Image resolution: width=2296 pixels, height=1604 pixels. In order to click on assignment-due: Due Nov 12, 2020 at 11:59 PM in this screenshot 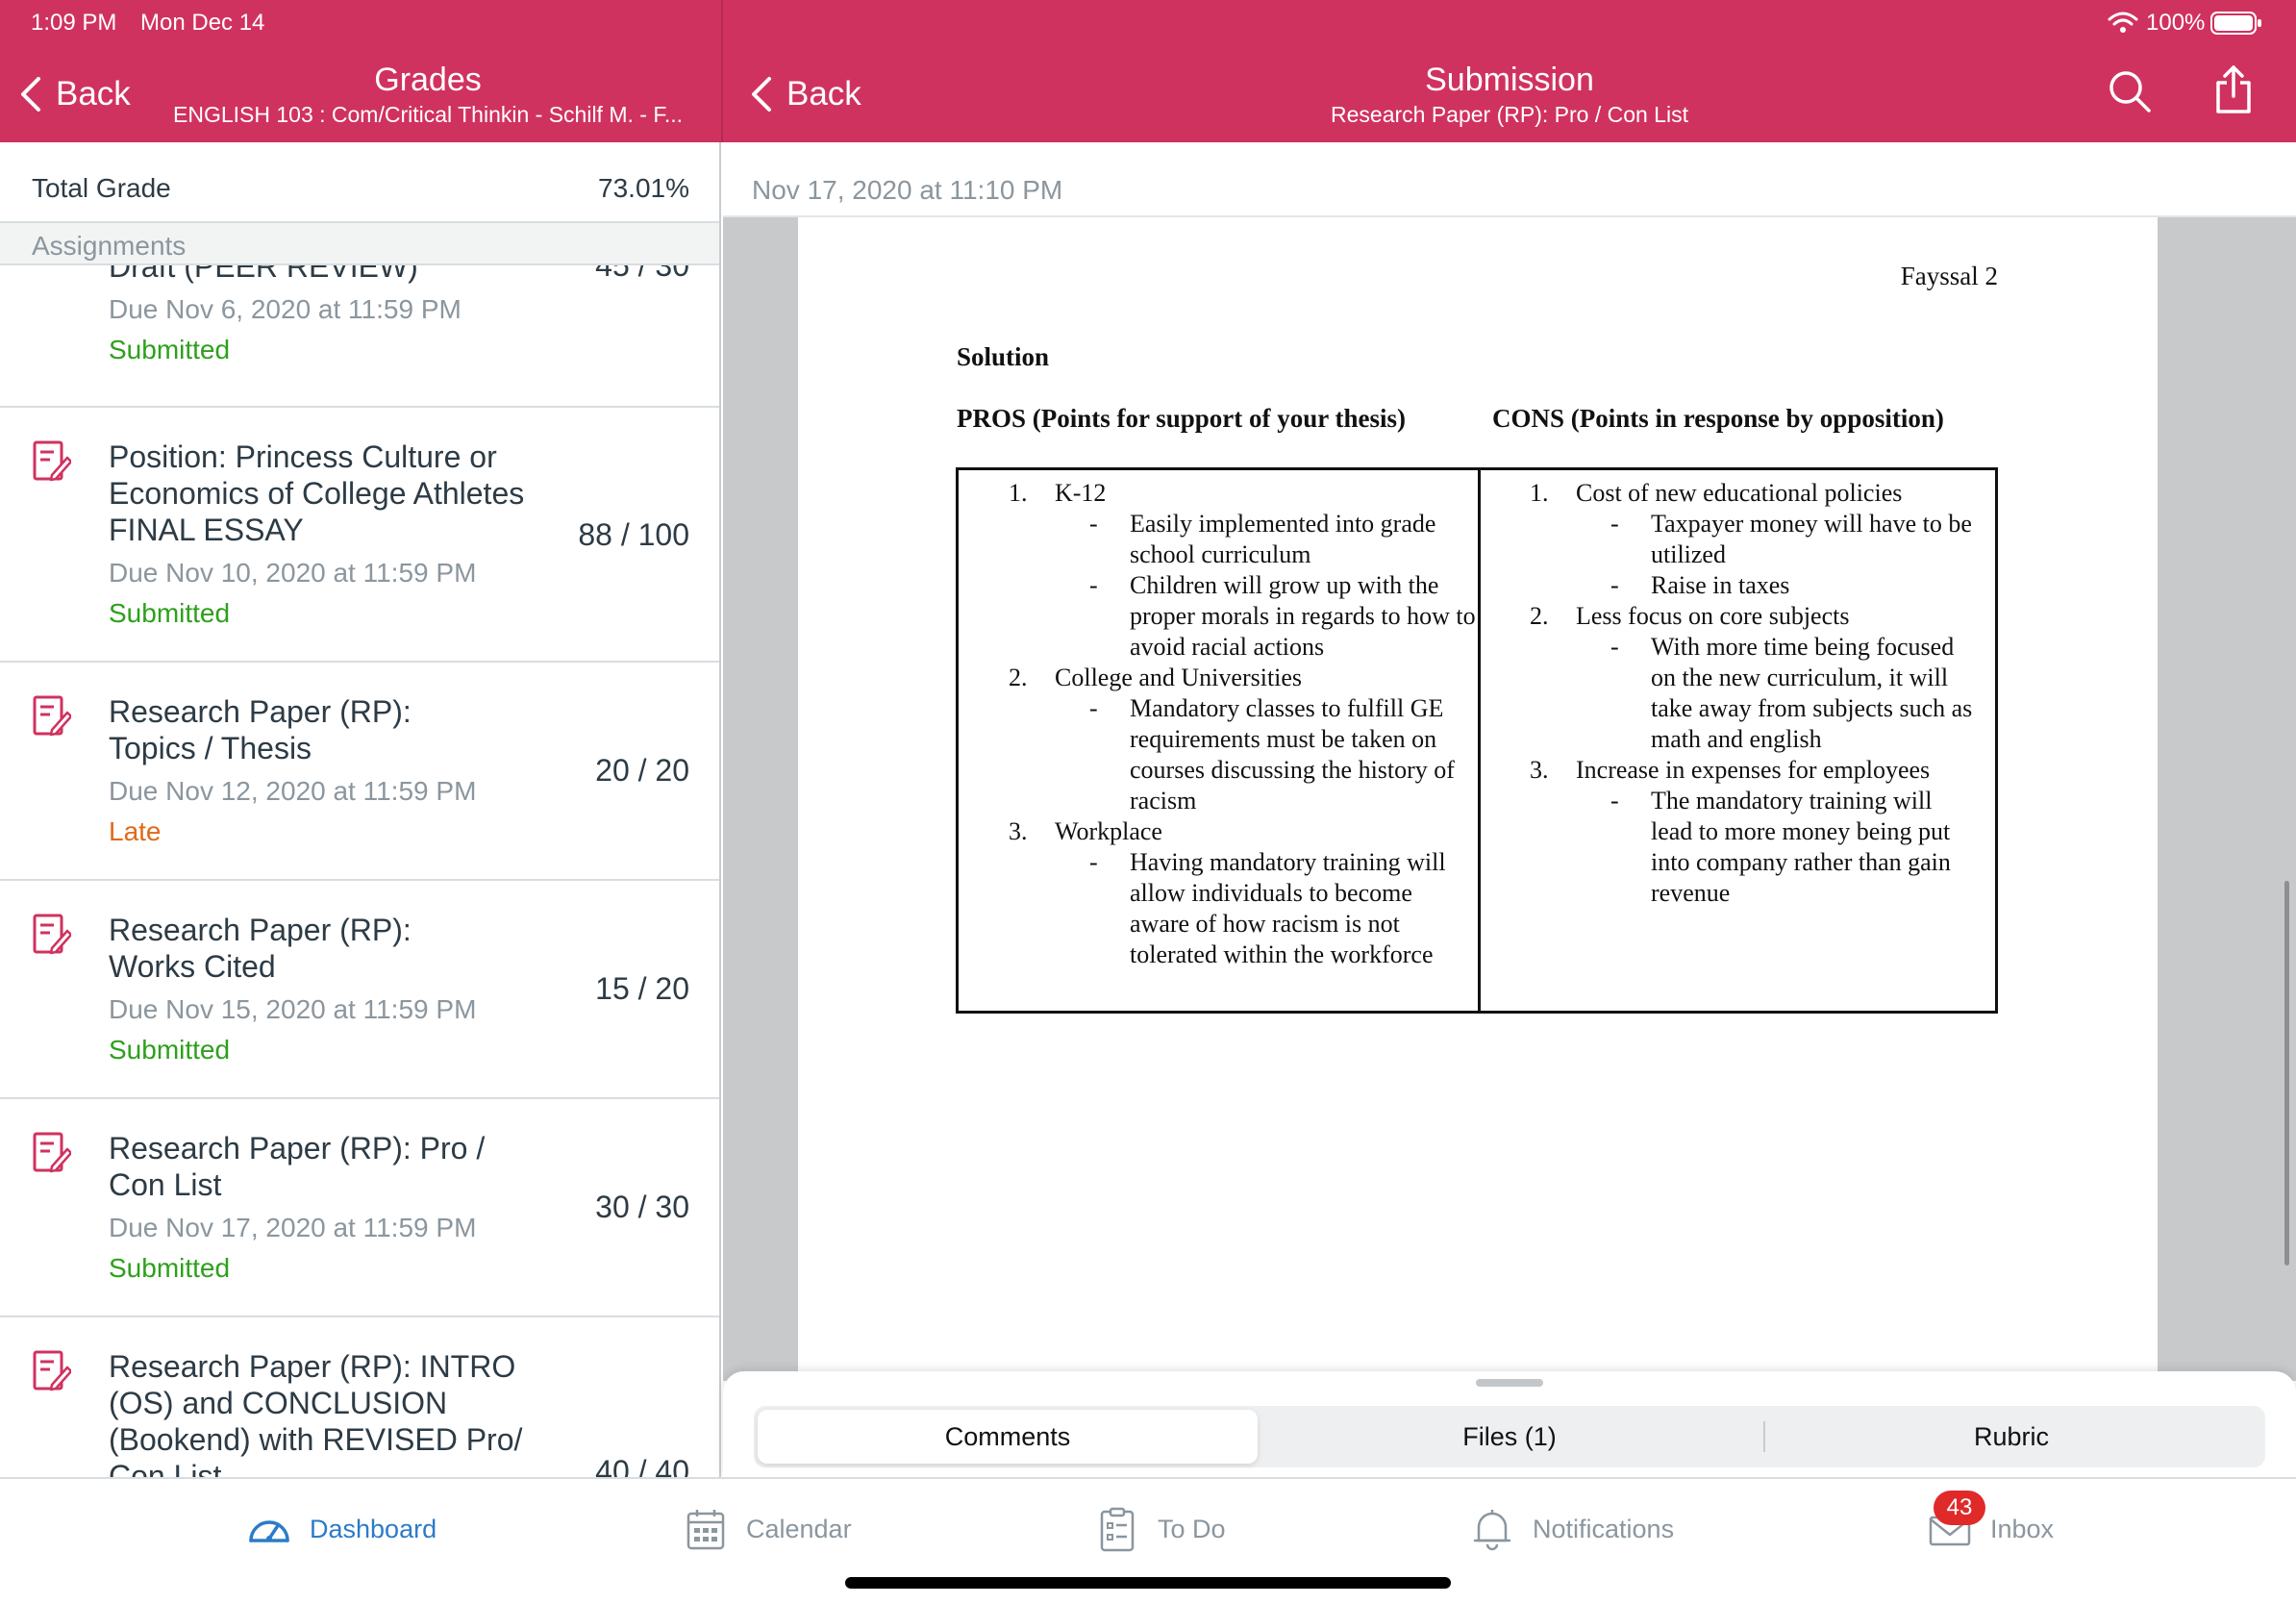, I will do `click(293, 791)`.